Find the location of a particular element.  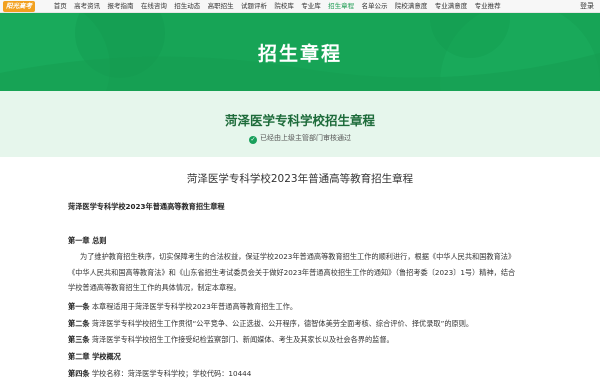

nav-item: 试题评析 is located at coordinates (253, 6).